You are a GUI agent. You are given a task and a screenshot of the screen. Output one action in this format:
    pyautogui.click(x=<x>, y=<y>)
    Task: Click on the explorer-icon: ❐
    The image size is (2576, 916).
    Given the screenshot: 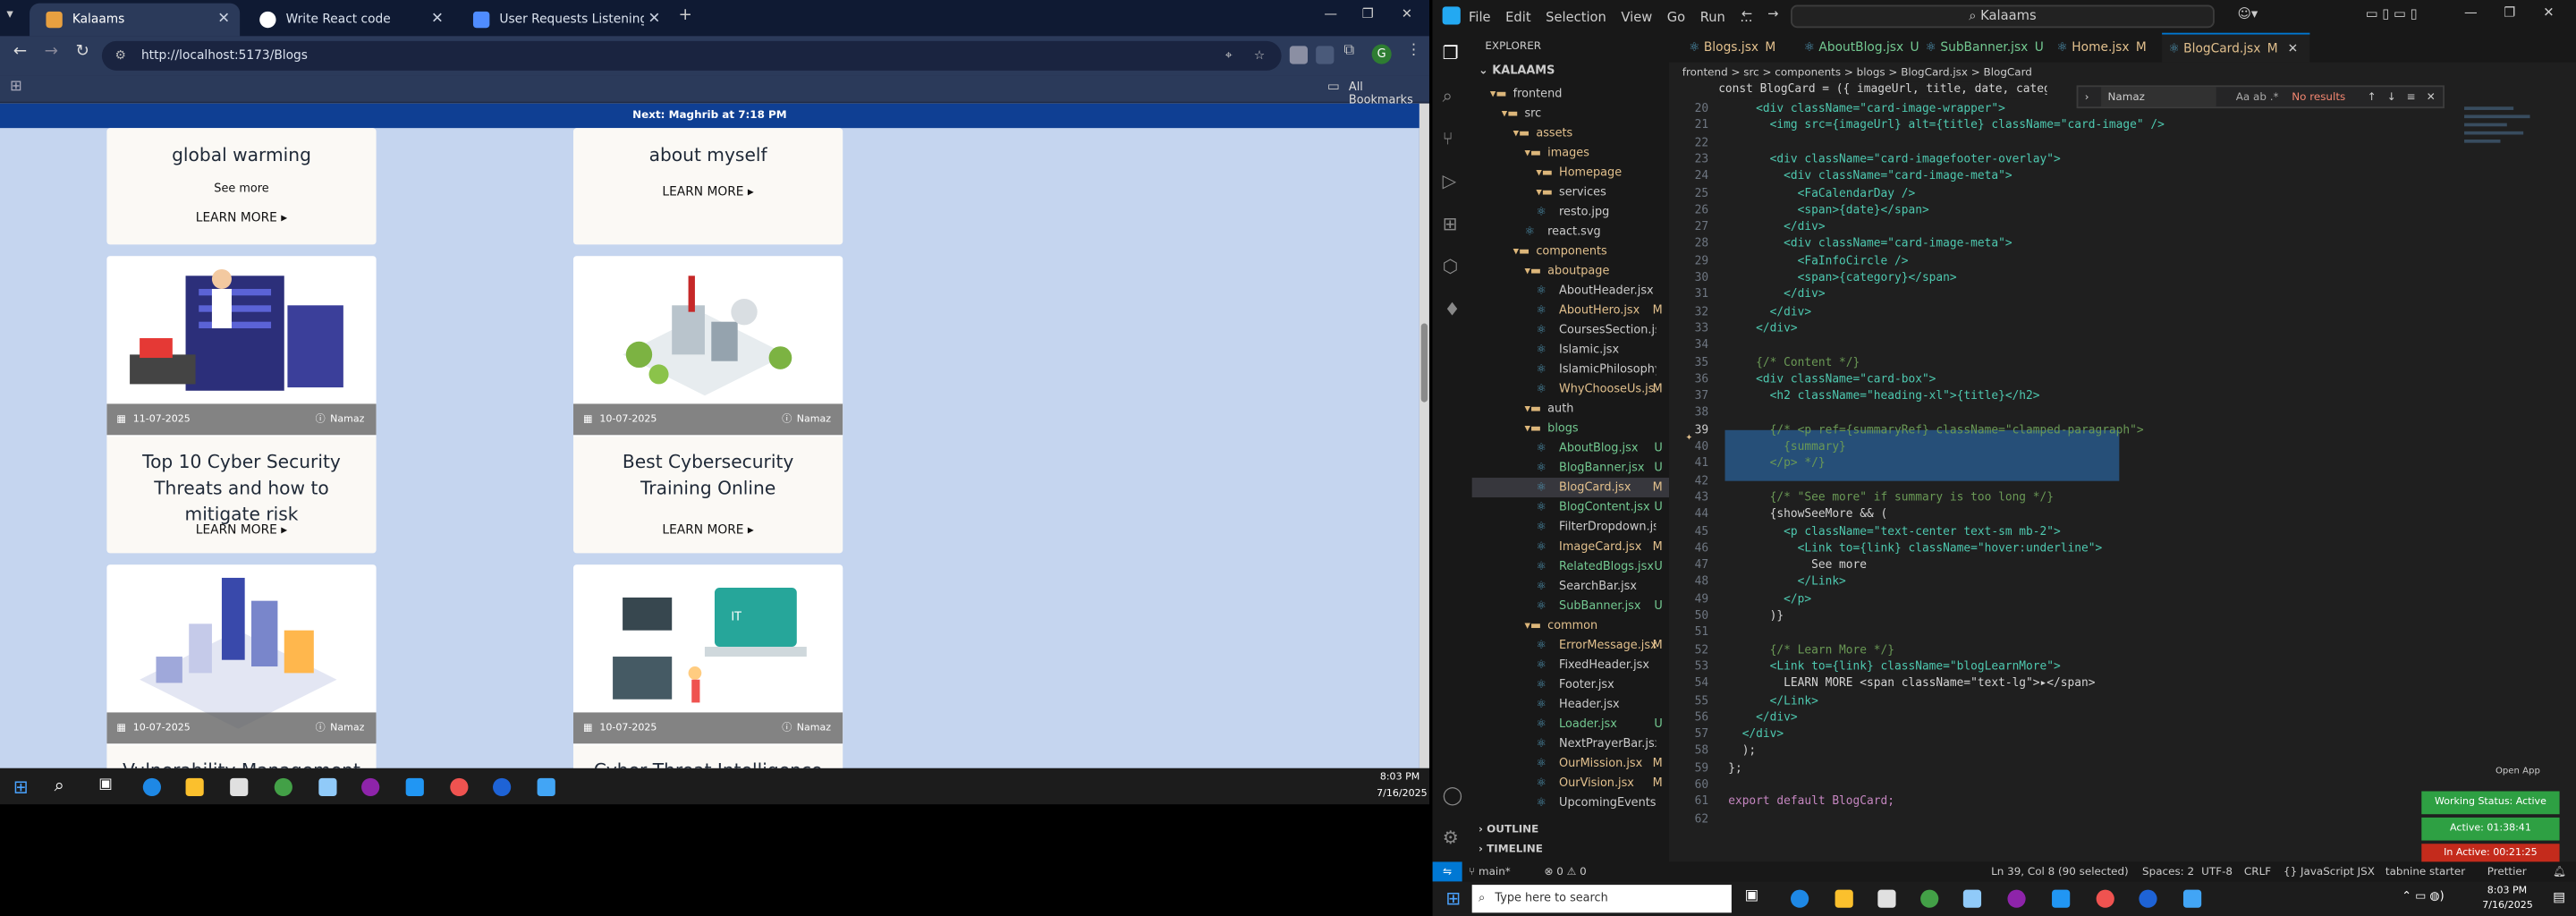 What is the action you would take?
    pyautogui.click(x=1451, y=53)
    